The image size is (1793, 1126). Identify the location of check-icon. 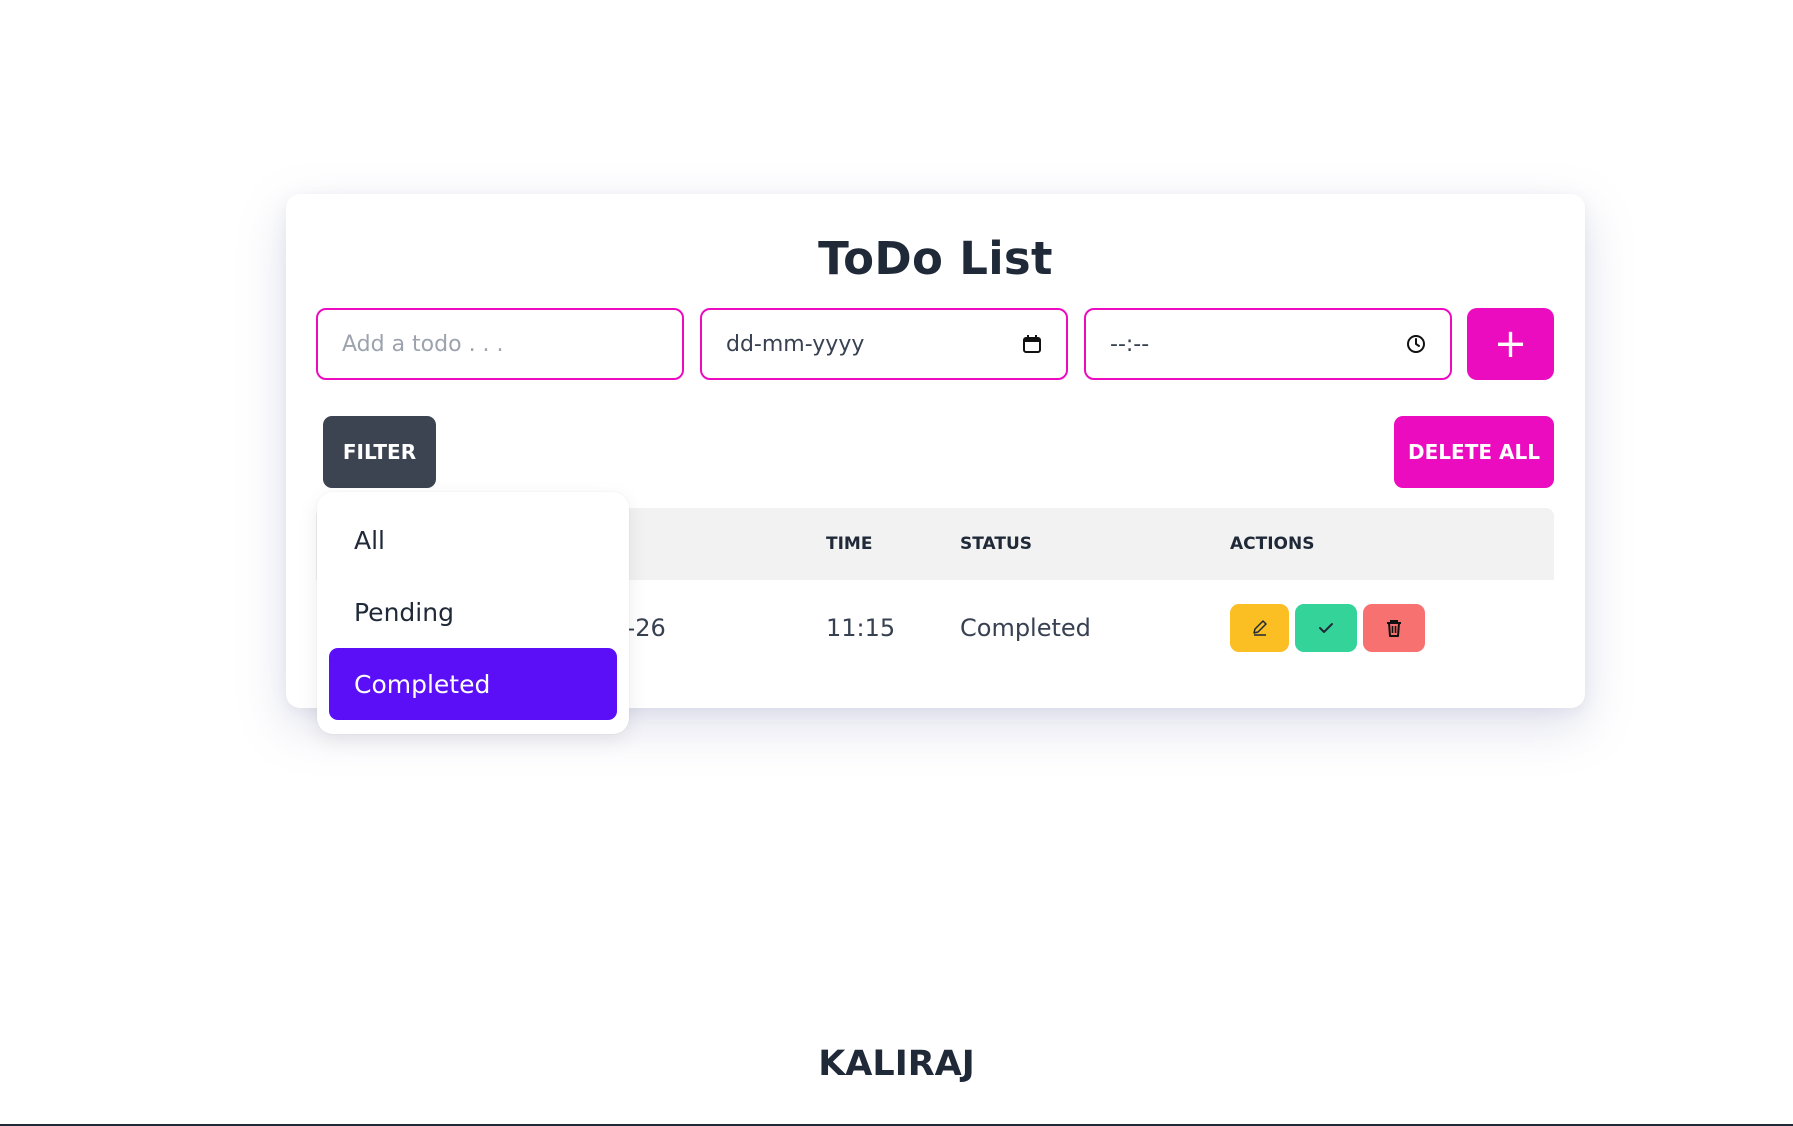
(1326, 628).